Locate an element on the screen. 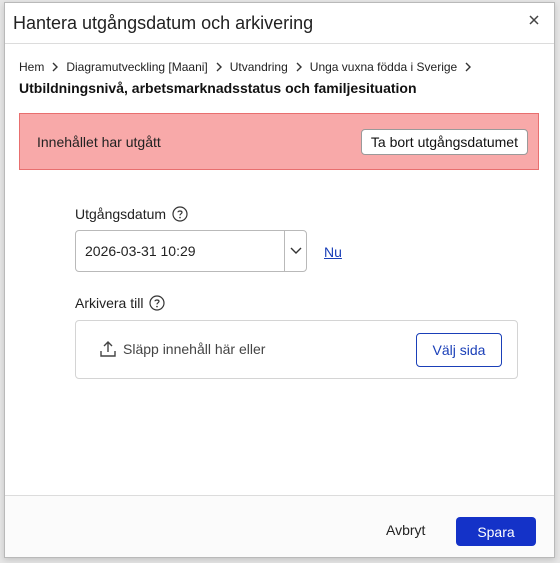  expiry-date-field is located at coordinates (191, 251).